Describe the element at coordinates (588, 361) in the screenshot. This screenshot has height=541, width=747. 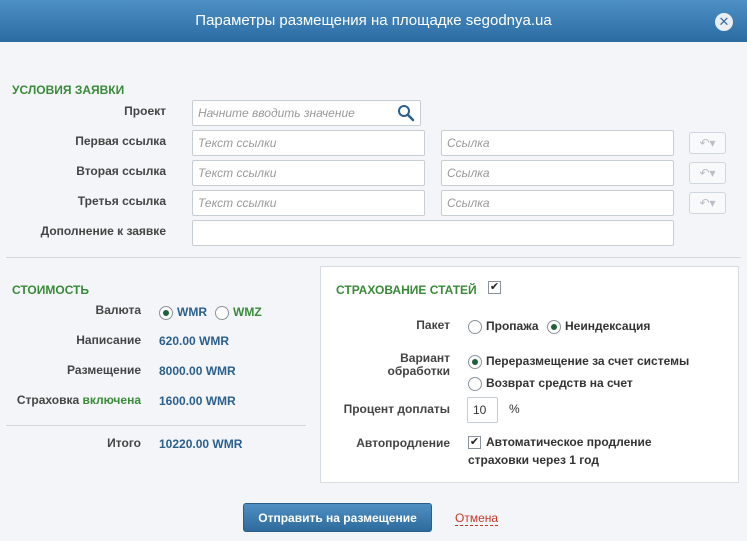
I see `variant-replace-label: Переразмещение за счет системы` at that location.